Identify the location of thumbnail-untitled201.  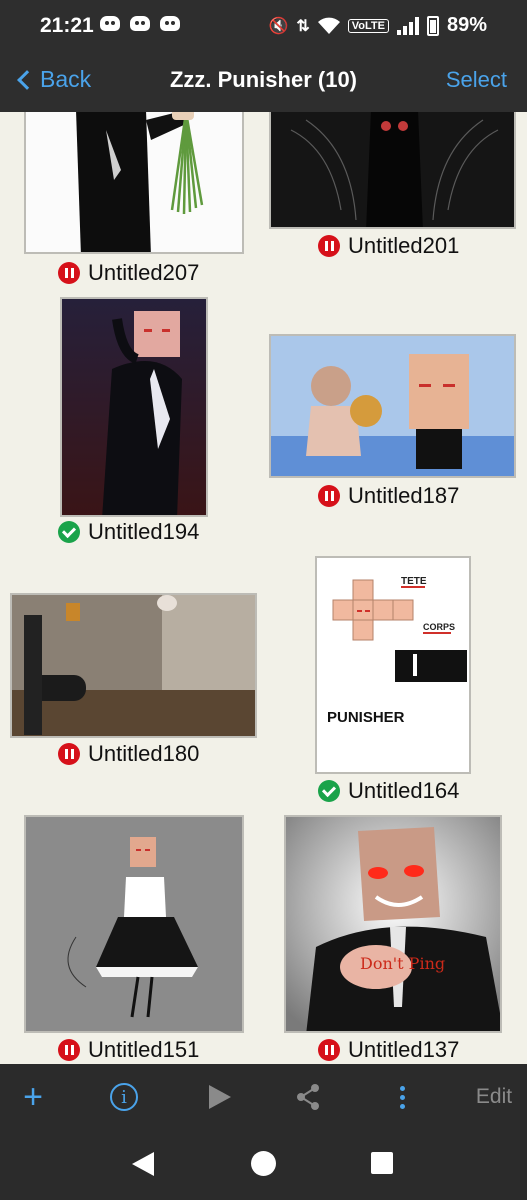
(392, 170).